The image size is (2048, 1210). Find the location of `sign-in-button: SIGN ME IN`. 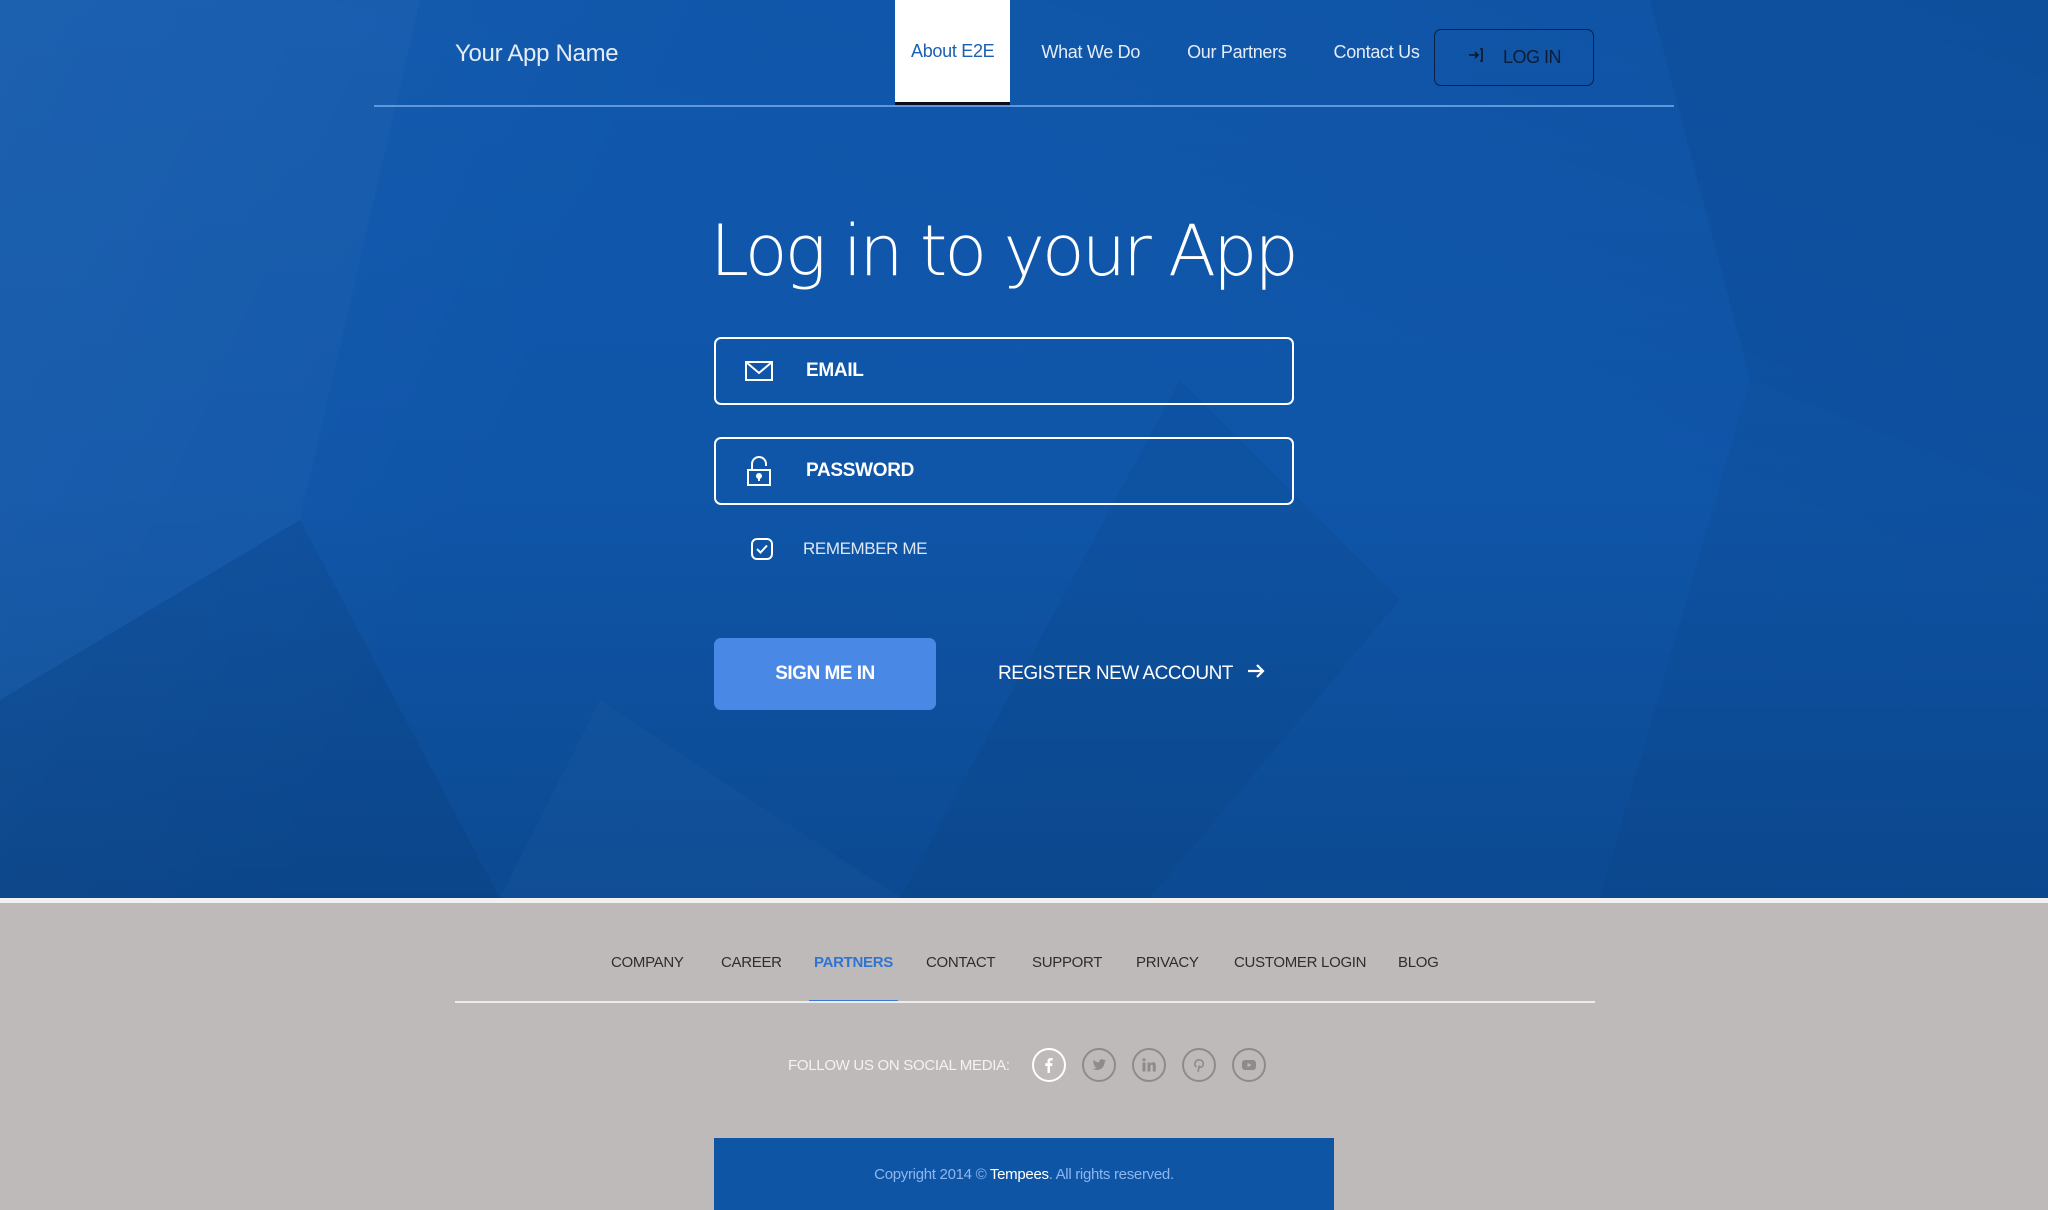

sign-in-button: SIGN ME IN is located at coordinates (825, 674).